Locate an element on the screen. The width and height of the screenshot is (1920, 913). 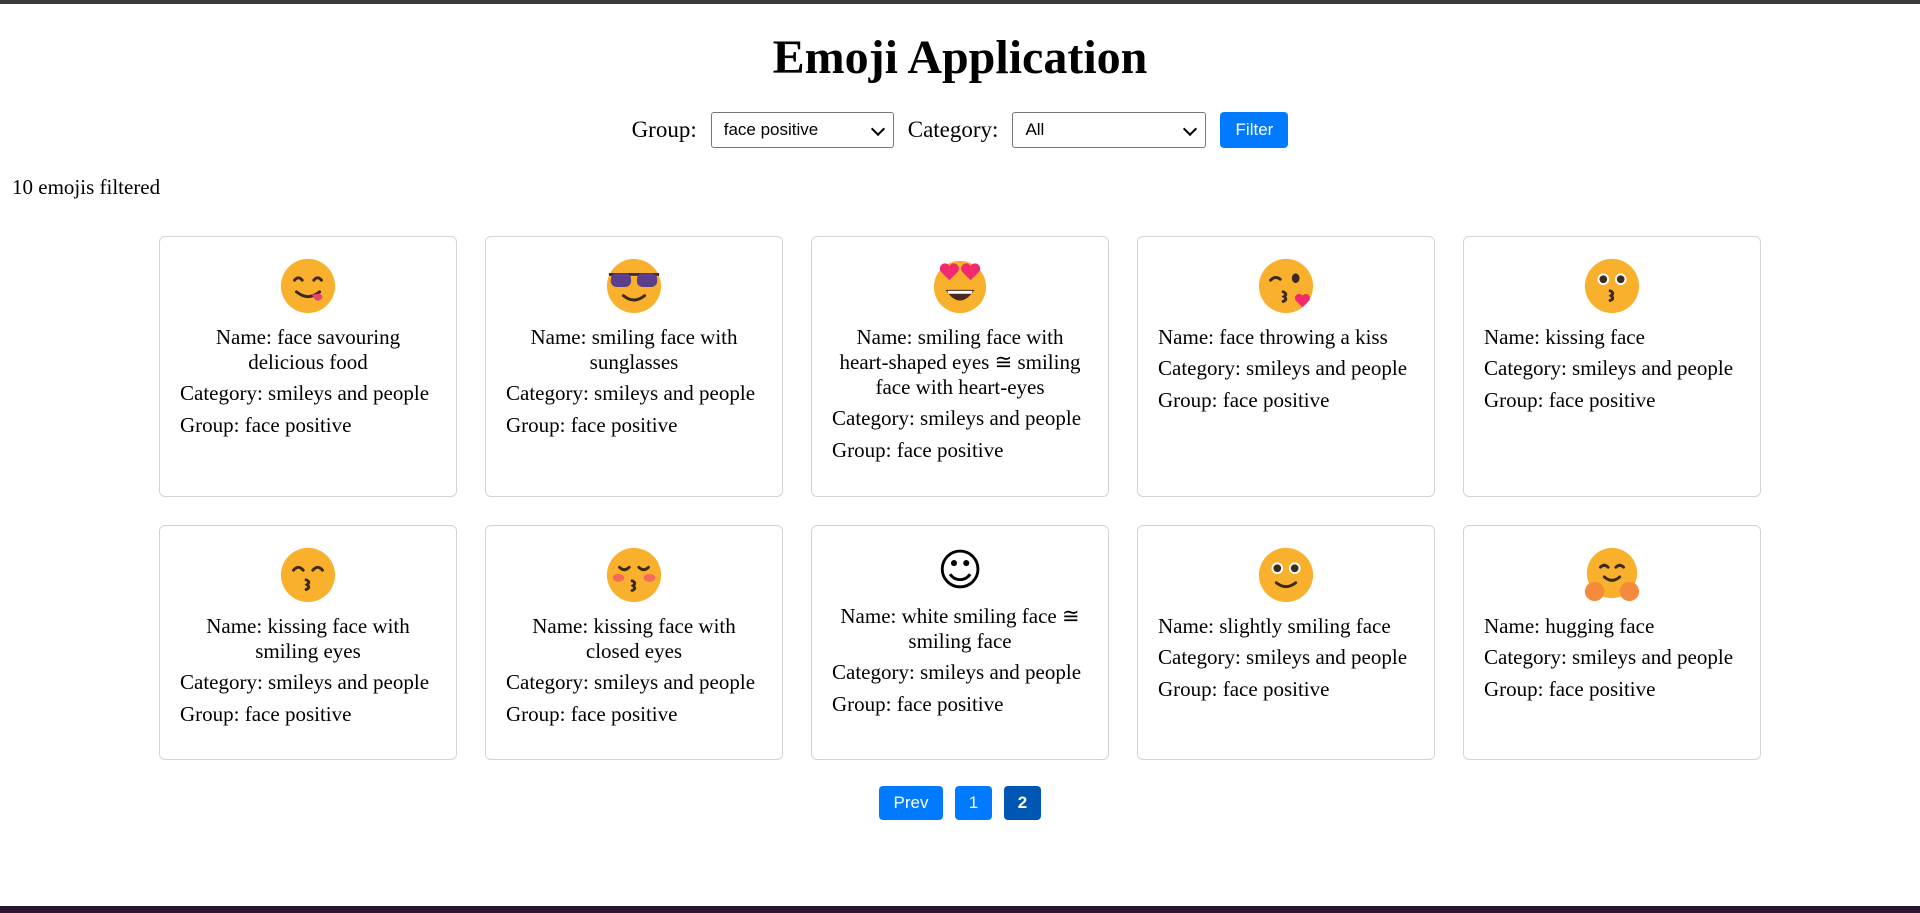
emoji-name: Name: kissing face with smiling eyes is located at coordinates (308, 638).